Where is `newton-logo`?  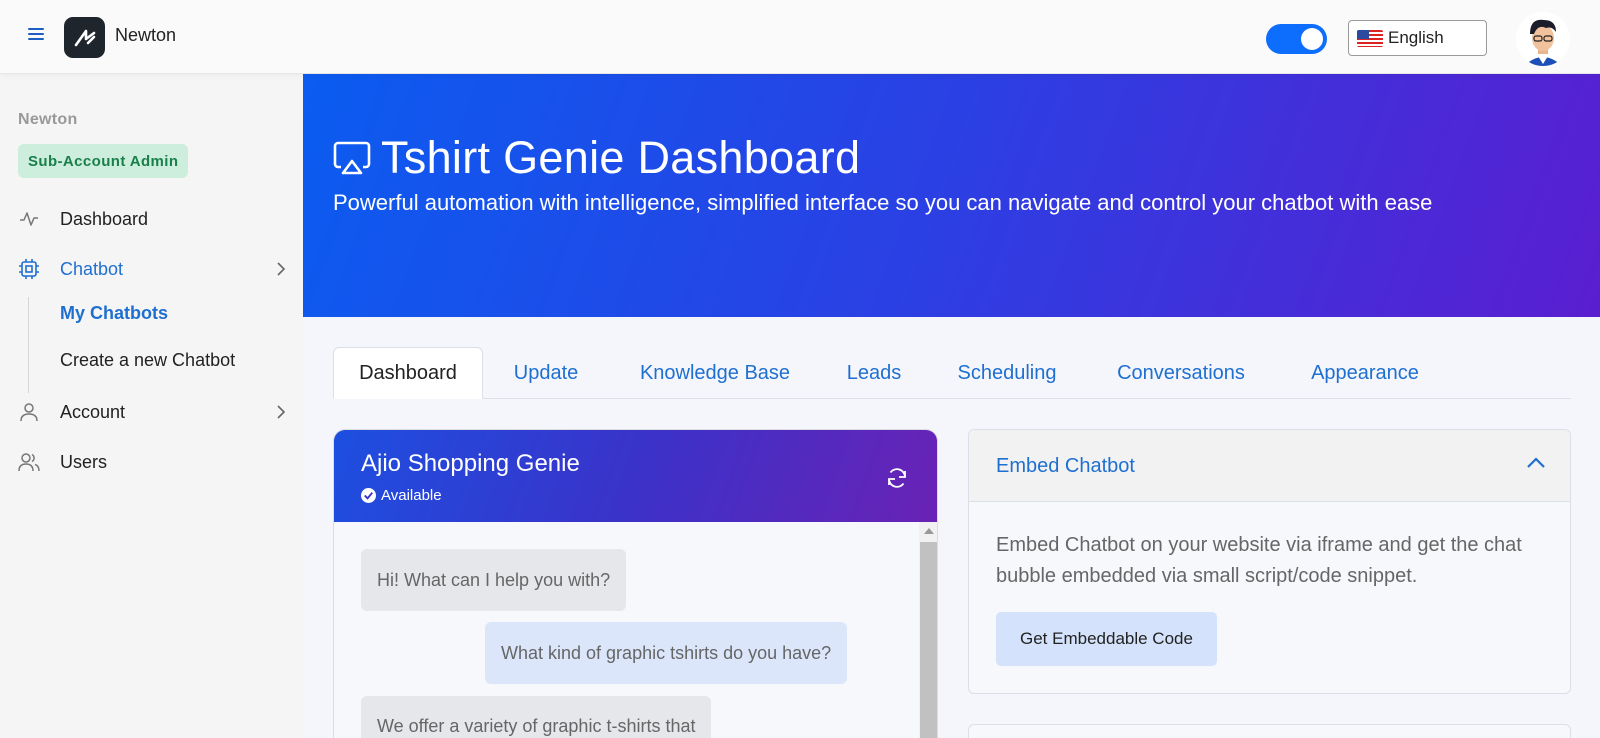 newton-logo is located at coordinates (84, 37).